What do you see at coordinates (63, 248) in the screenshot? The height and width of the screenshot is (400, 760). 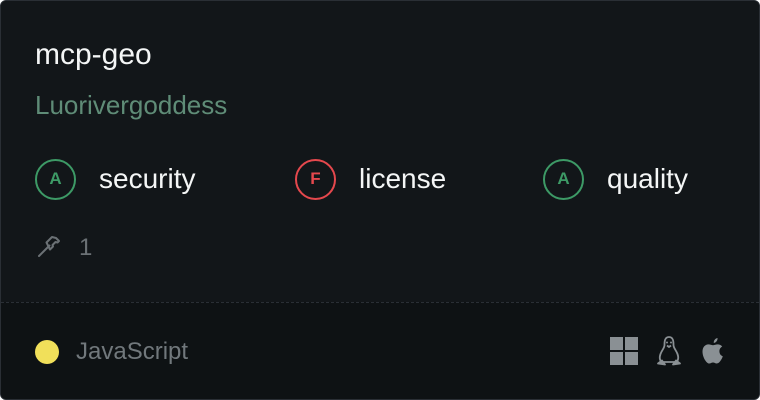 I see `tools-count-row: 1` at bounding box center [63, 248].